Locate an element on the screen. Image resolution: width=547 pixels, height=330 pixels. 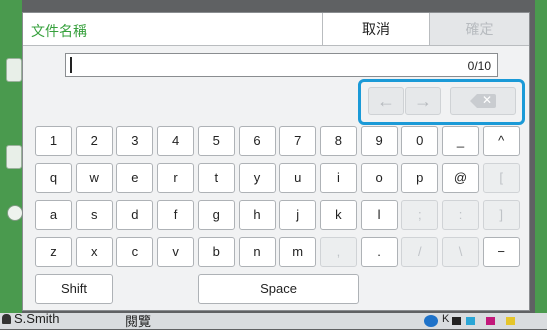
status-icon is located at coordinates (431, 321).